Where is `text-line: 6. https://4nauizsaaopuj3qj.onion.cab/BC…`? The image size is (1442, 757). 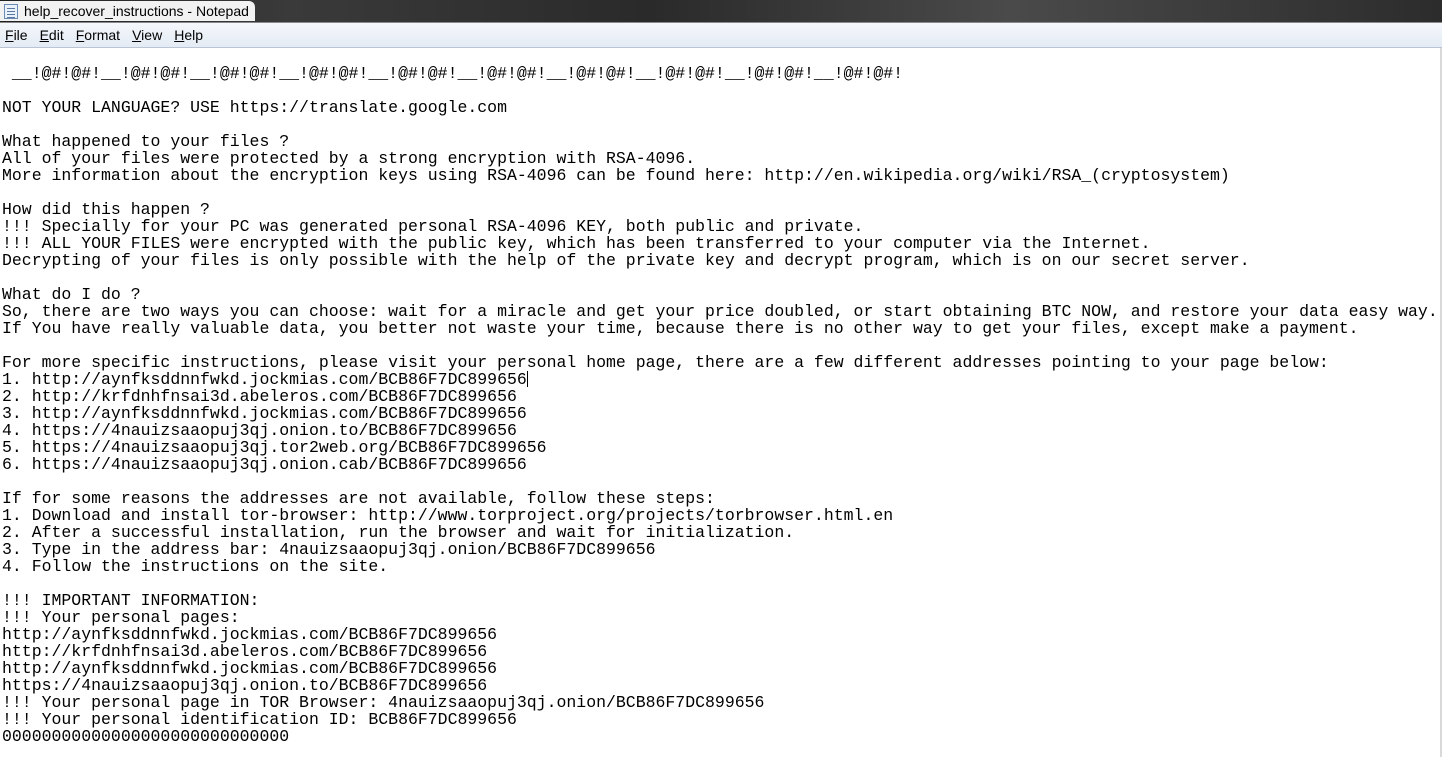
text-line: 6. https://4nauizsaaopuj3qj.onion.cab/BC… is located at coordinates (264, 464).